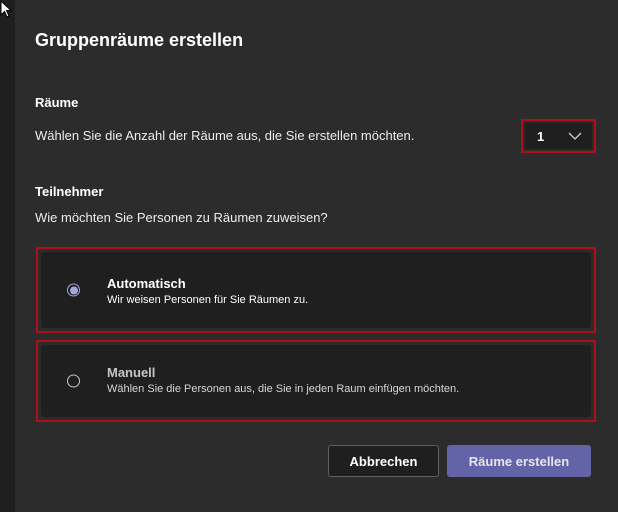 The width and height of the screenshot is (618, 512). Describe the element at coordinates (139, 40) in the screenshot. I see `dialog-title: Gruppenräume erstellen` at that location.